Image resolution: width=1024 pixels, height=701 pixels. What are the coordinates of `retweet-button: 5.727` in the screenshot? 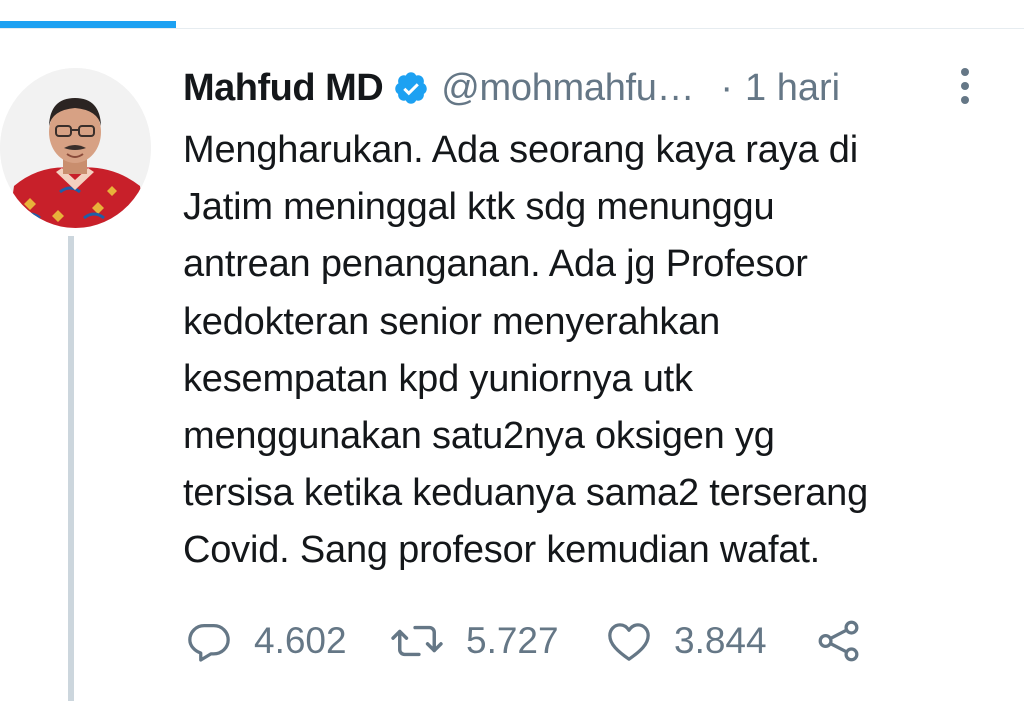 It's located at (474, 641).